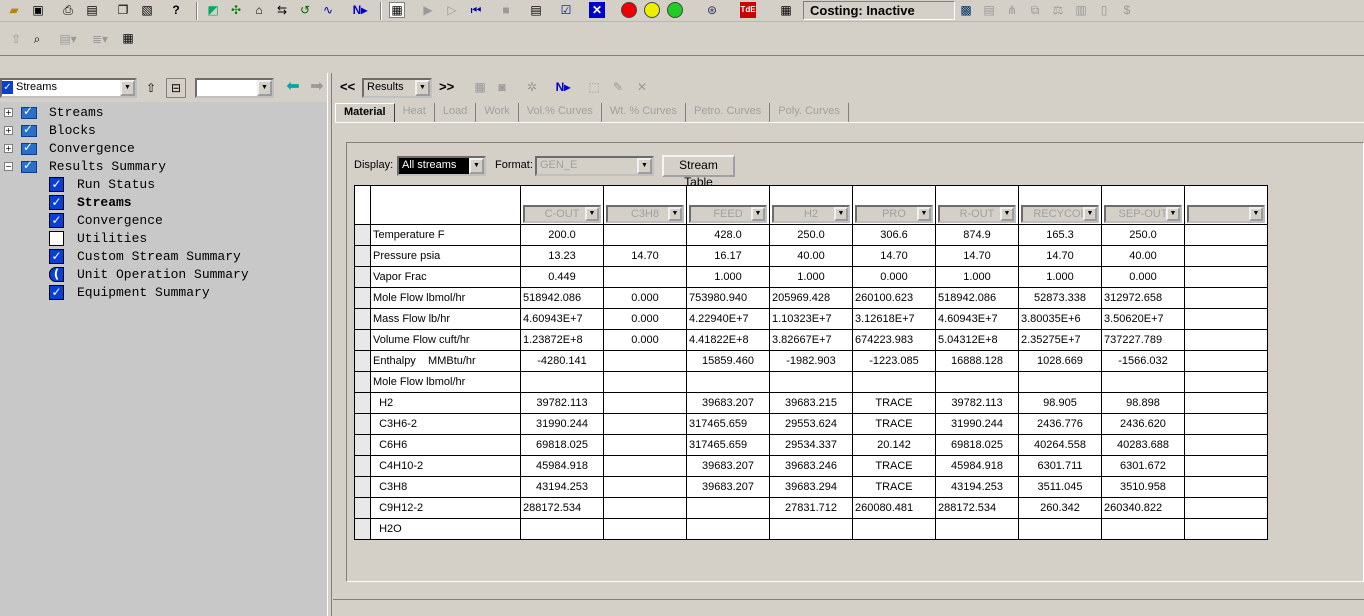 The width and height of the screenshot is (1364, 616). What do you see at coordinates (562, 235) in the screenshot?
I see `table-cell: 200.0` at bounding box center [562, 235].